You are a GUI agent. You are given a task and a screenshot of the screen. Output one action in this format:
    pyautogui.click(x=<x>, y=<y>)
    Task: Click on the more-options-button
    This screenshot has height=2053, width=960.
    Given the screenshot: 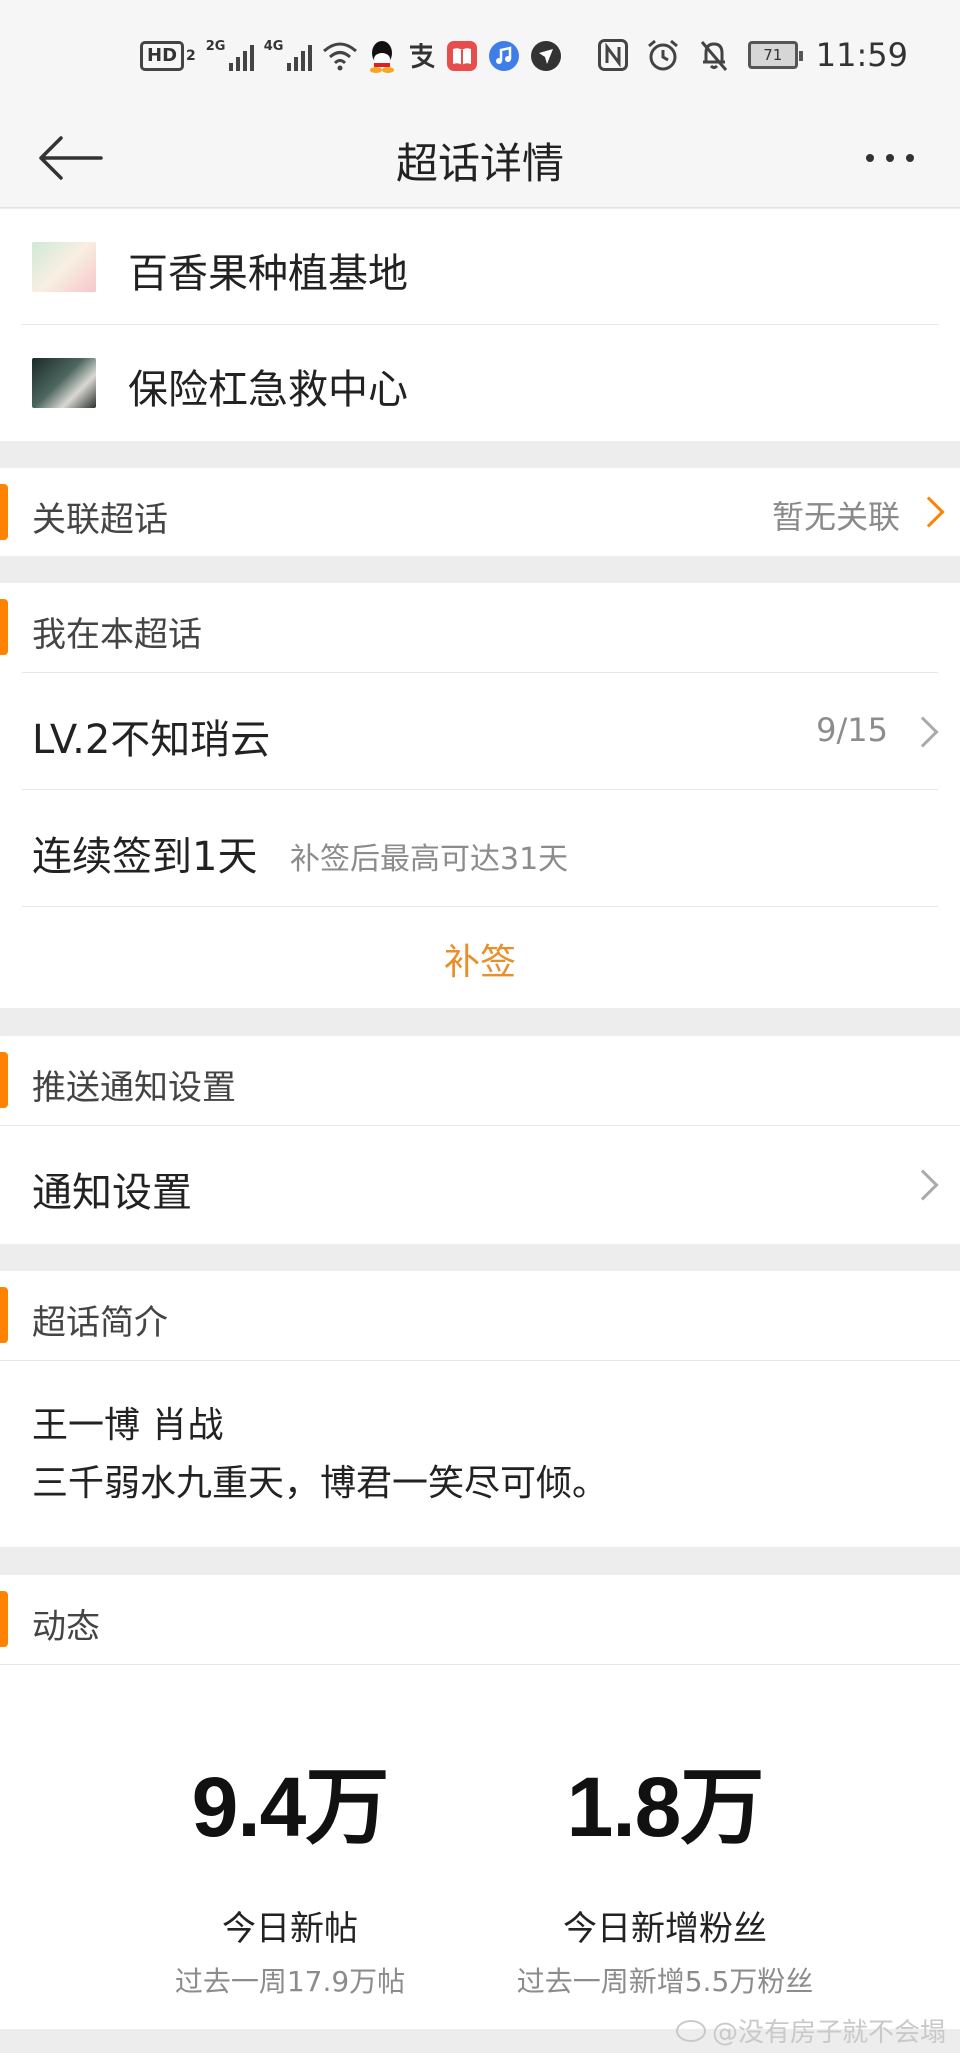 What is the action you would take?
    pyautogui.click(x=890, y=158)
    